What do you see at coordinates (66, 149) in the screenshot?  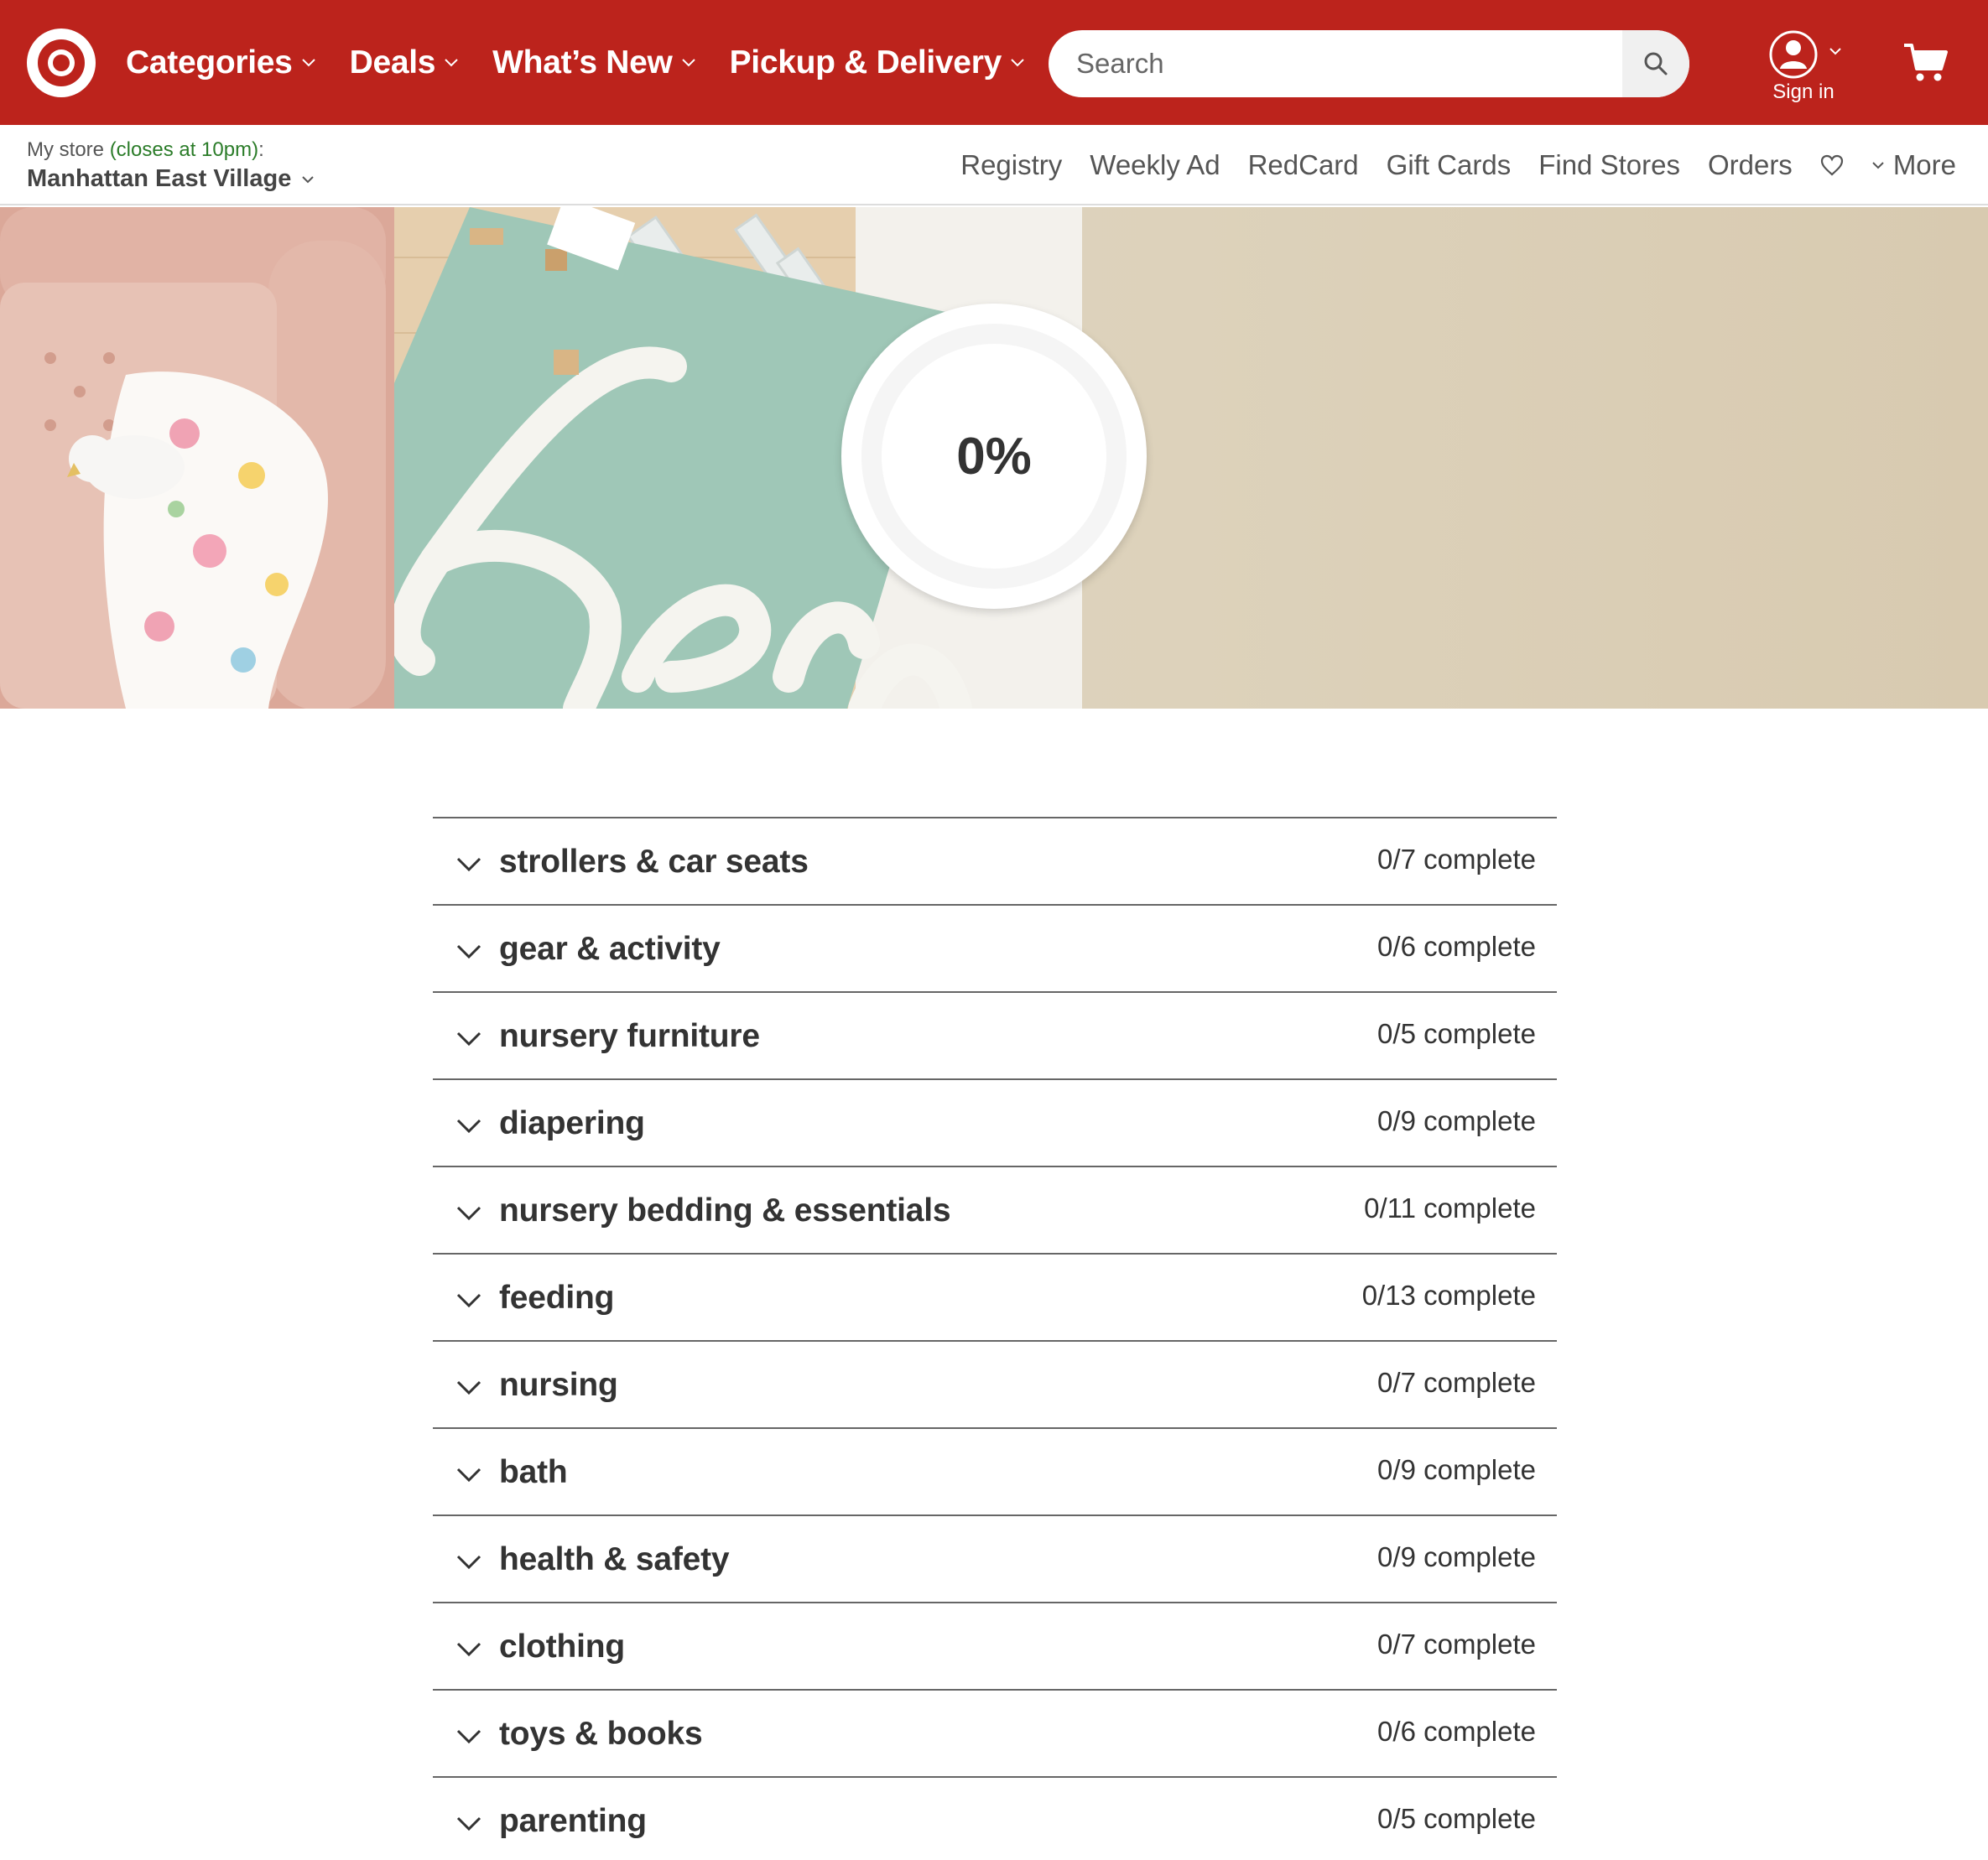 I see `store-prefix: My store` at bounding box center [66, 149].